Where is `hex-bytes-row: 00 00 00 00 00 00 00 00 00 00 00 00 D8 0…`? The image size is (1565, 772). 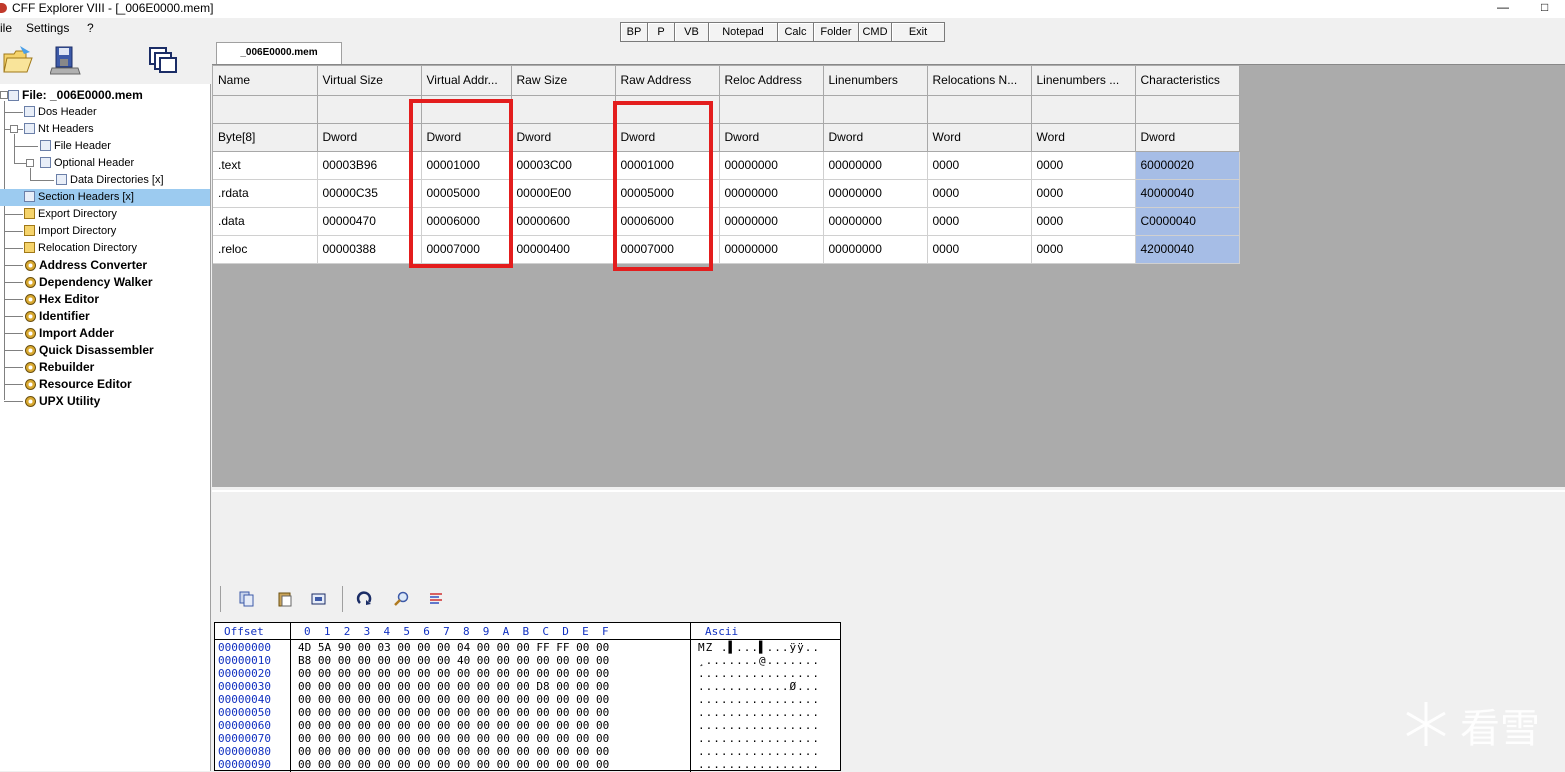 hex-bytes-row: 00 00 00 00 00 00 00 00 00 00 00 00 D8 0… is located at coordinates (453, 686).